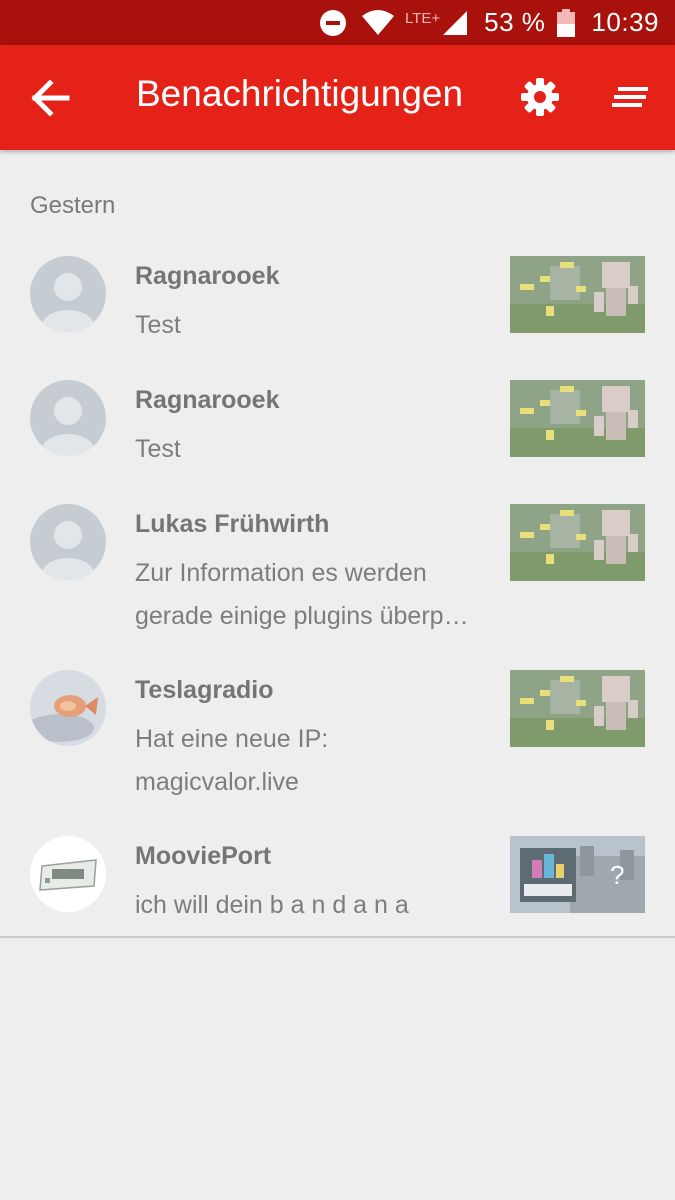 This screenshot has width=675, height=1200. What do you see at coordinates (204, 690) in the screenshot?
I see `sender-name: Teslagradio` at bounding box center [204, 690].